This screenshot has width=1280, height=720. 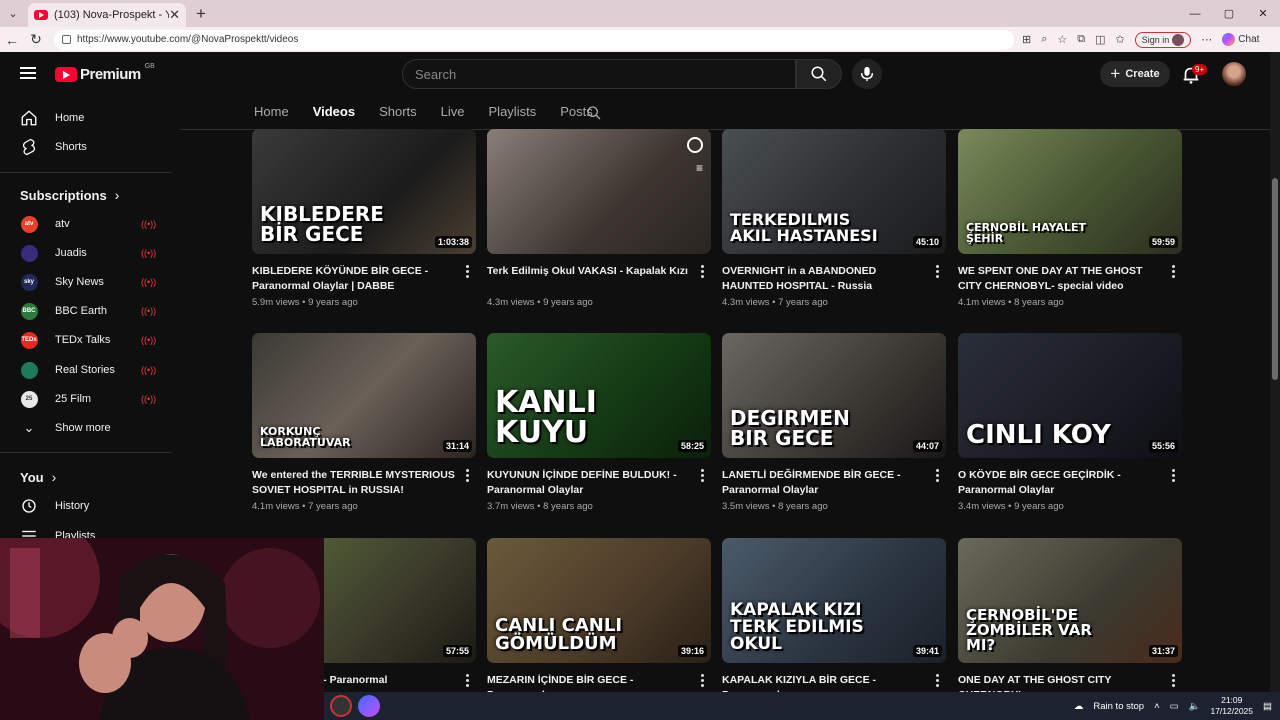 What do you see at coordinates (82, 253) in the screenshot?
I see `sidebar-item-juadis: Juadis ((•))` at bounding box center [82, 253].